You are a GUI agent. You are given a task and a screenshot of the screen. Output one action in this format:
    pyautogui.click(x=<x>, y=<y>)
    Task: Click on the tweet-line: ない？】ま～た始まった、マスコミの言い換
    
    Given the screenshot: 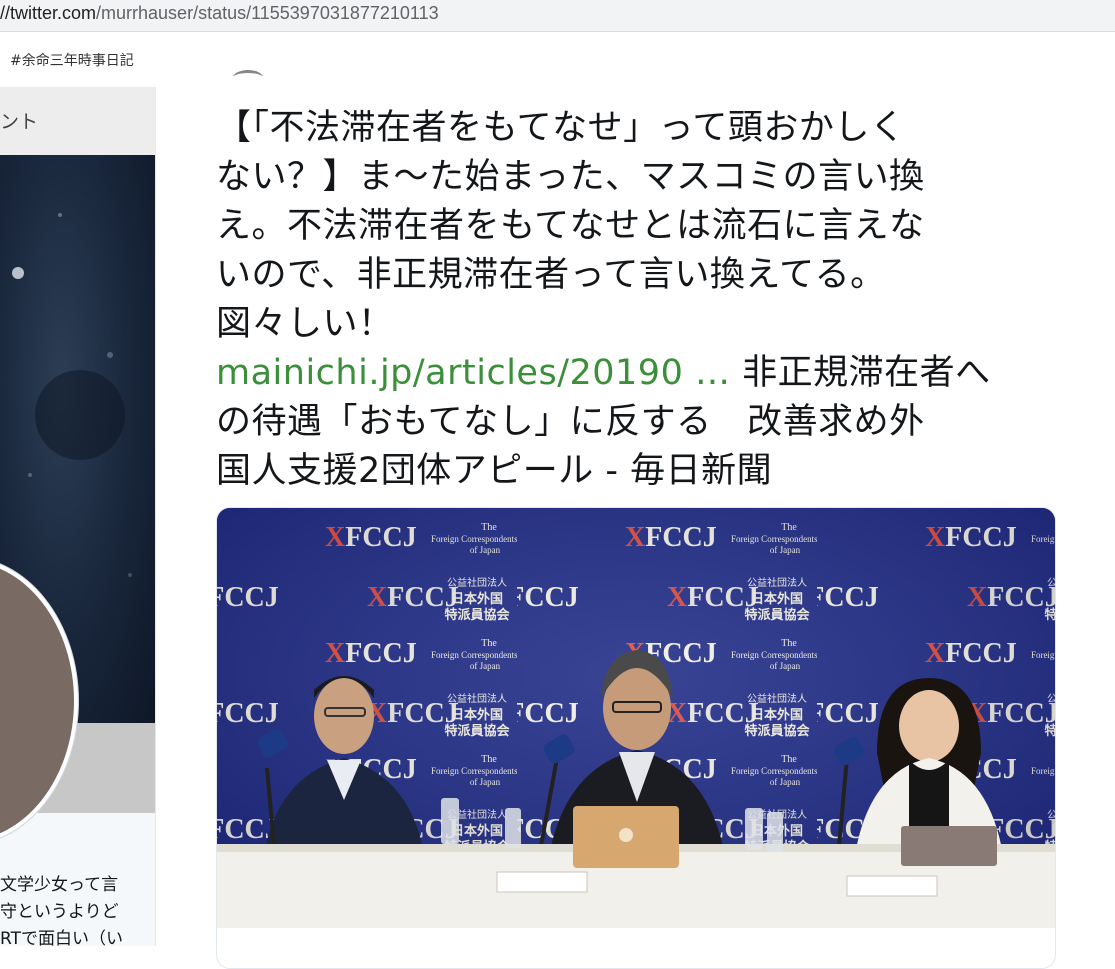 What is the action you would take?
    pyautogui.click(x=570, y=177)
    